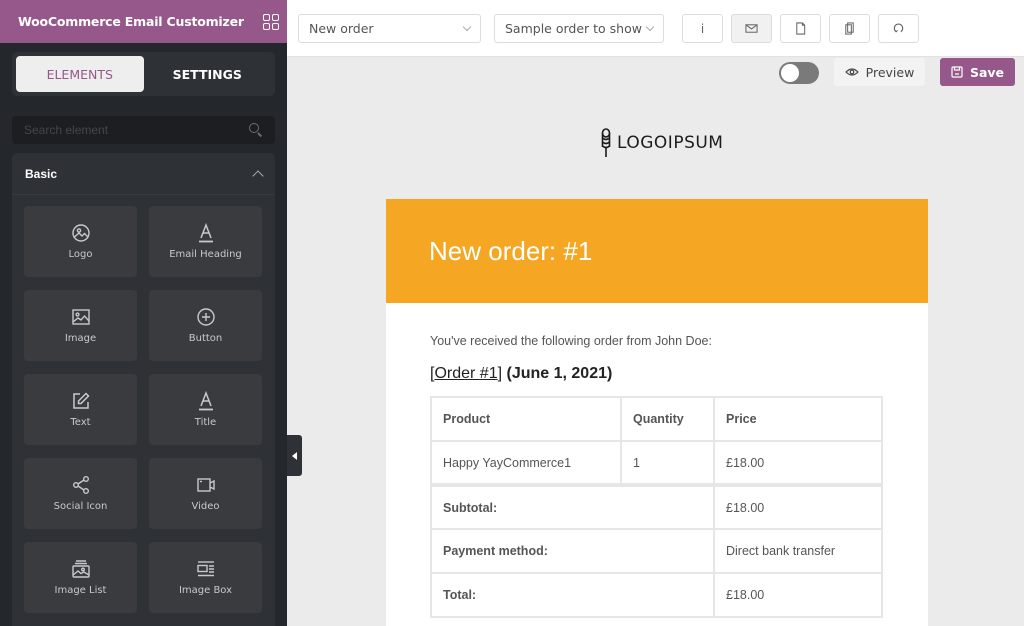 This screenshot has height=626, width=1024. Describe the element at coordinates (80, 254) in the screenshot. I see `element-label: Logo` at that location.